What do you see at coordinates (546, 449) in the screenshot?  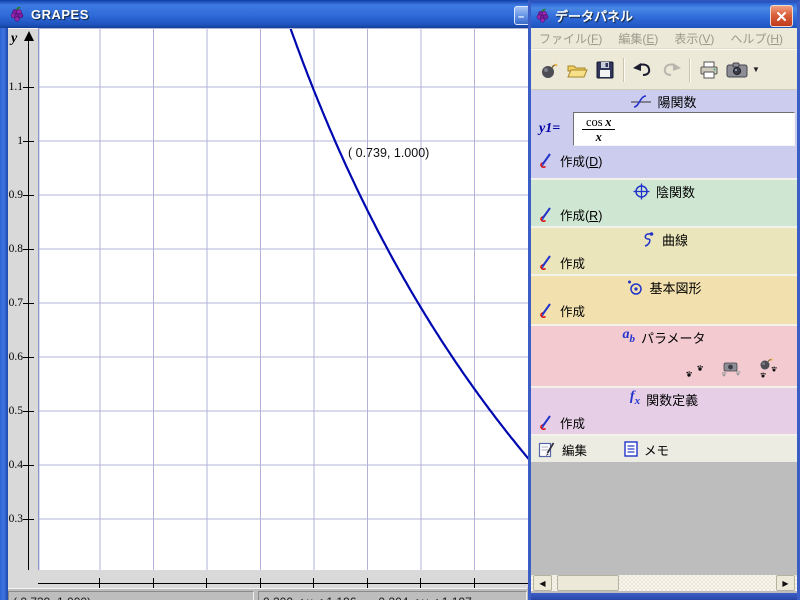 I see `edit-notepad-icon` at bounding box center [546, 449].